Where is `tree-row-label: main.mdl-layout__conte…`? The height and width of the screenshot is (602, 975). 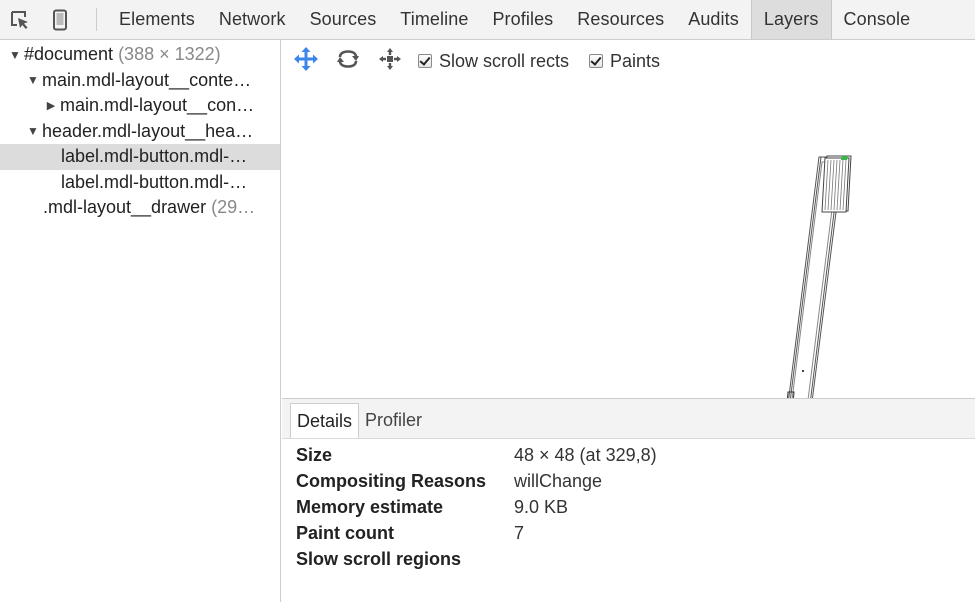 tree-row-label: main.mdl-layout__conte… is located at coordinates (147, 79).